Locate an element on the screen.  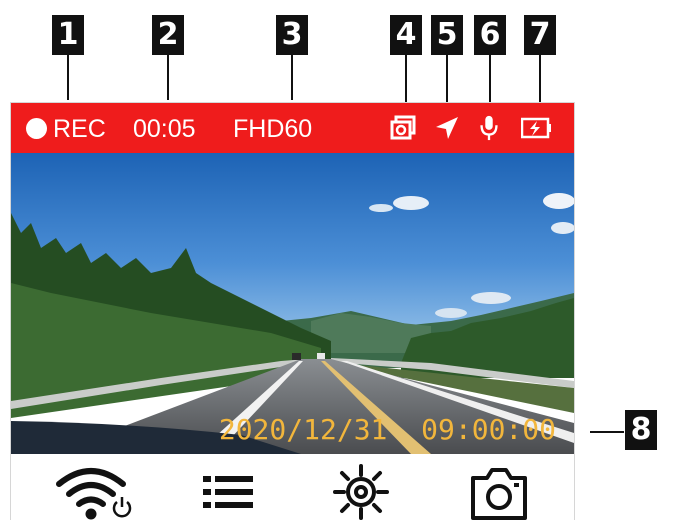
gps-arrow-icon is located at coordinates (447, 128).